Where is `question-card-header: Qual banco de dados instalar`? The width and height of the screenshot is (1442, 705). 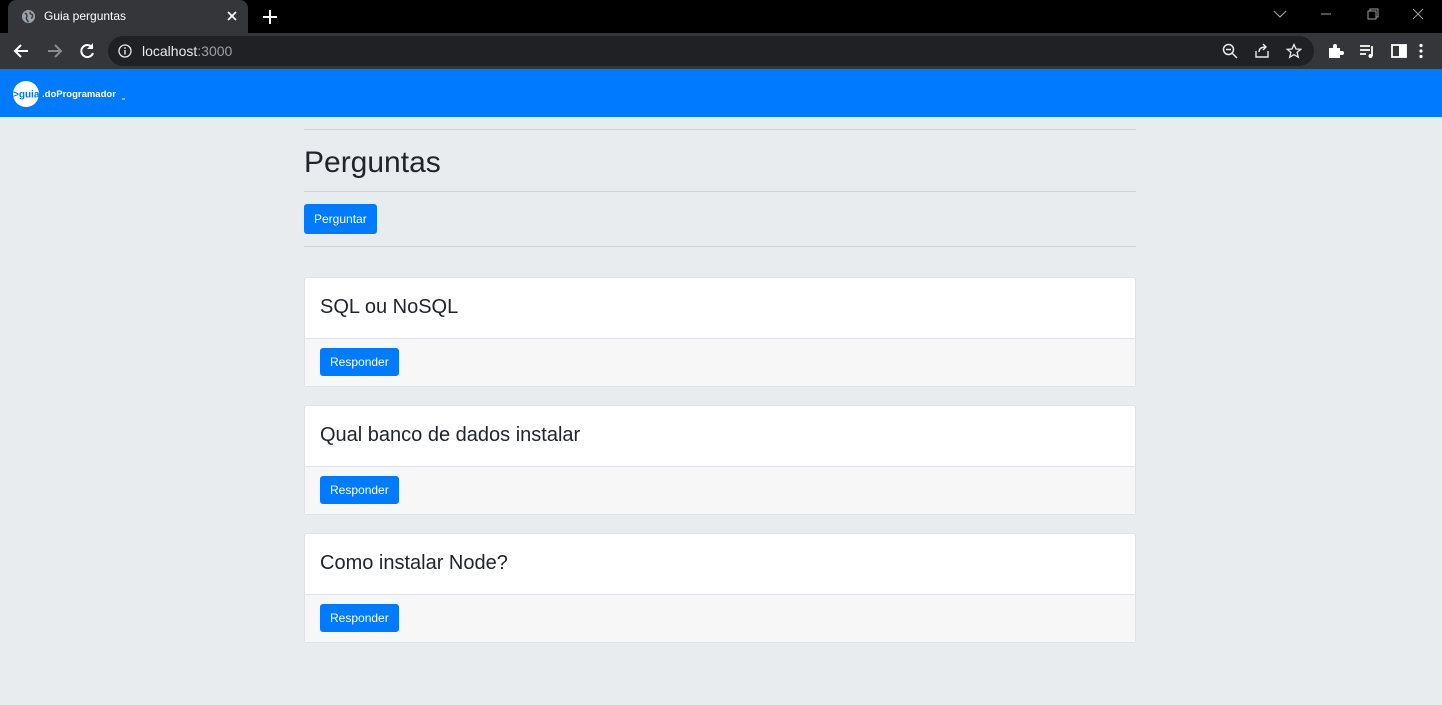 question-card-header: Qual banco de dados instalar is located at coordinates (720, 436).